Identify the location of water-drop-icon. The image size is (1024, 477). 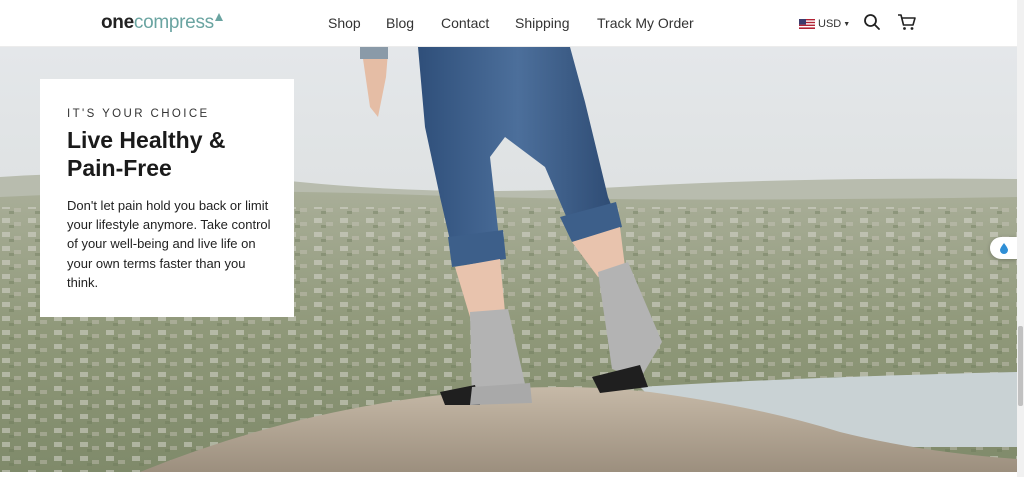
(1003, 248).